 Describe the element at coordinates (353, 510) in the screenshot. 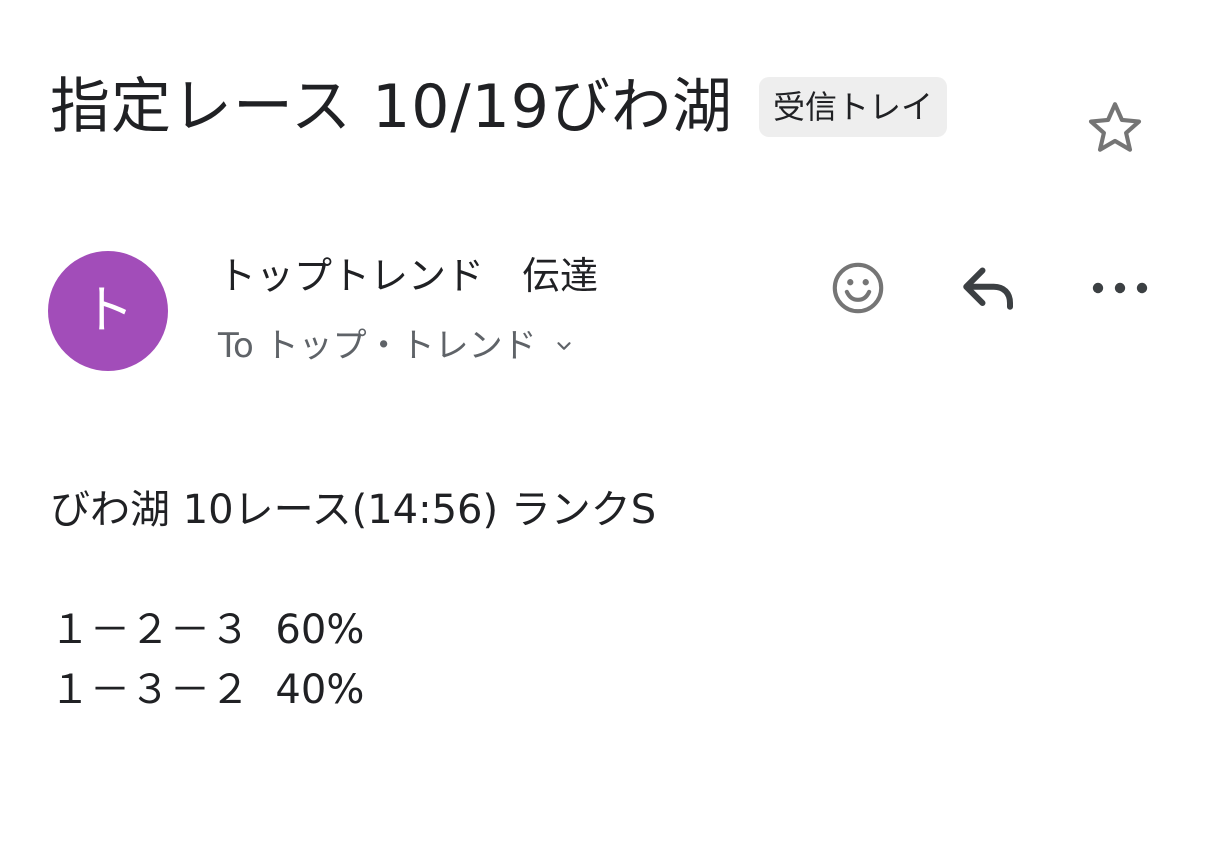

I see `body-line: びわ湖 10レース(14:56) ランクS` at that location.